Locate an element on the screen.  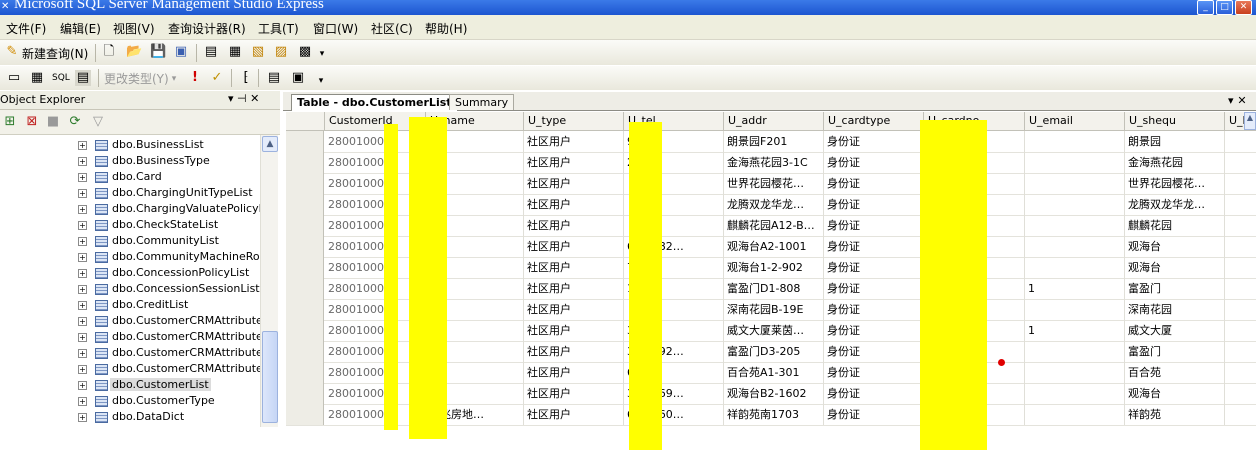
tree-item: + dbo.Card is located at coordinates (130, 177).